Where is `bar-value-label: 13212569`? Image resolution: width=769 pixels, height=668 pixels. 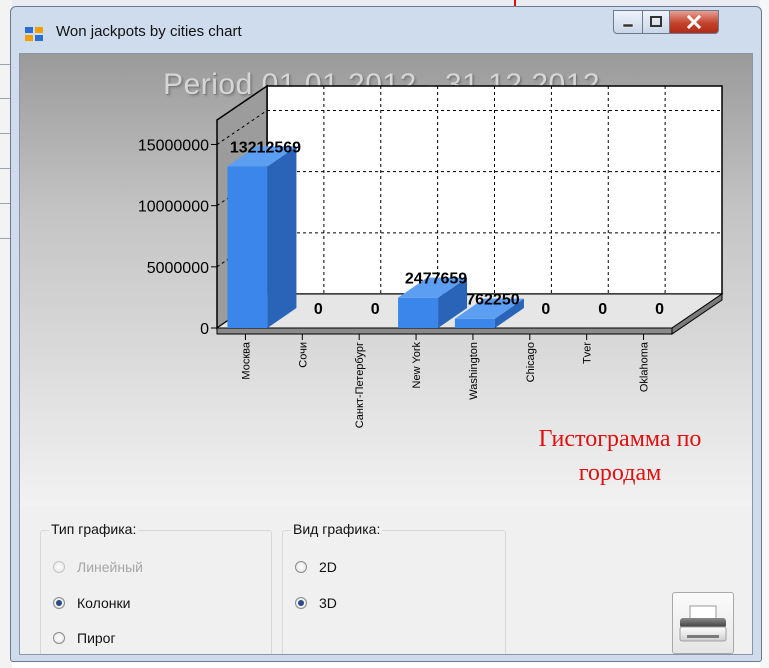 bar-value-label: 13212569 is located at coordinates (265, 147).